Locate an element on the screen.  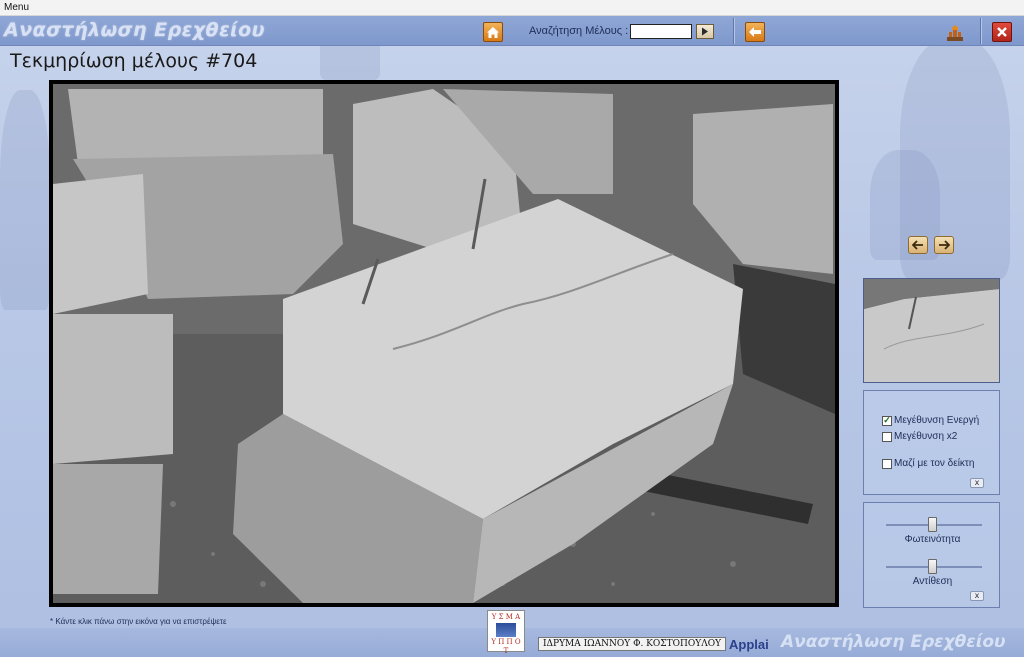
zoom-enabled-label: Μεγέθυνση Ενεργή is located at coordinates (937, 420).